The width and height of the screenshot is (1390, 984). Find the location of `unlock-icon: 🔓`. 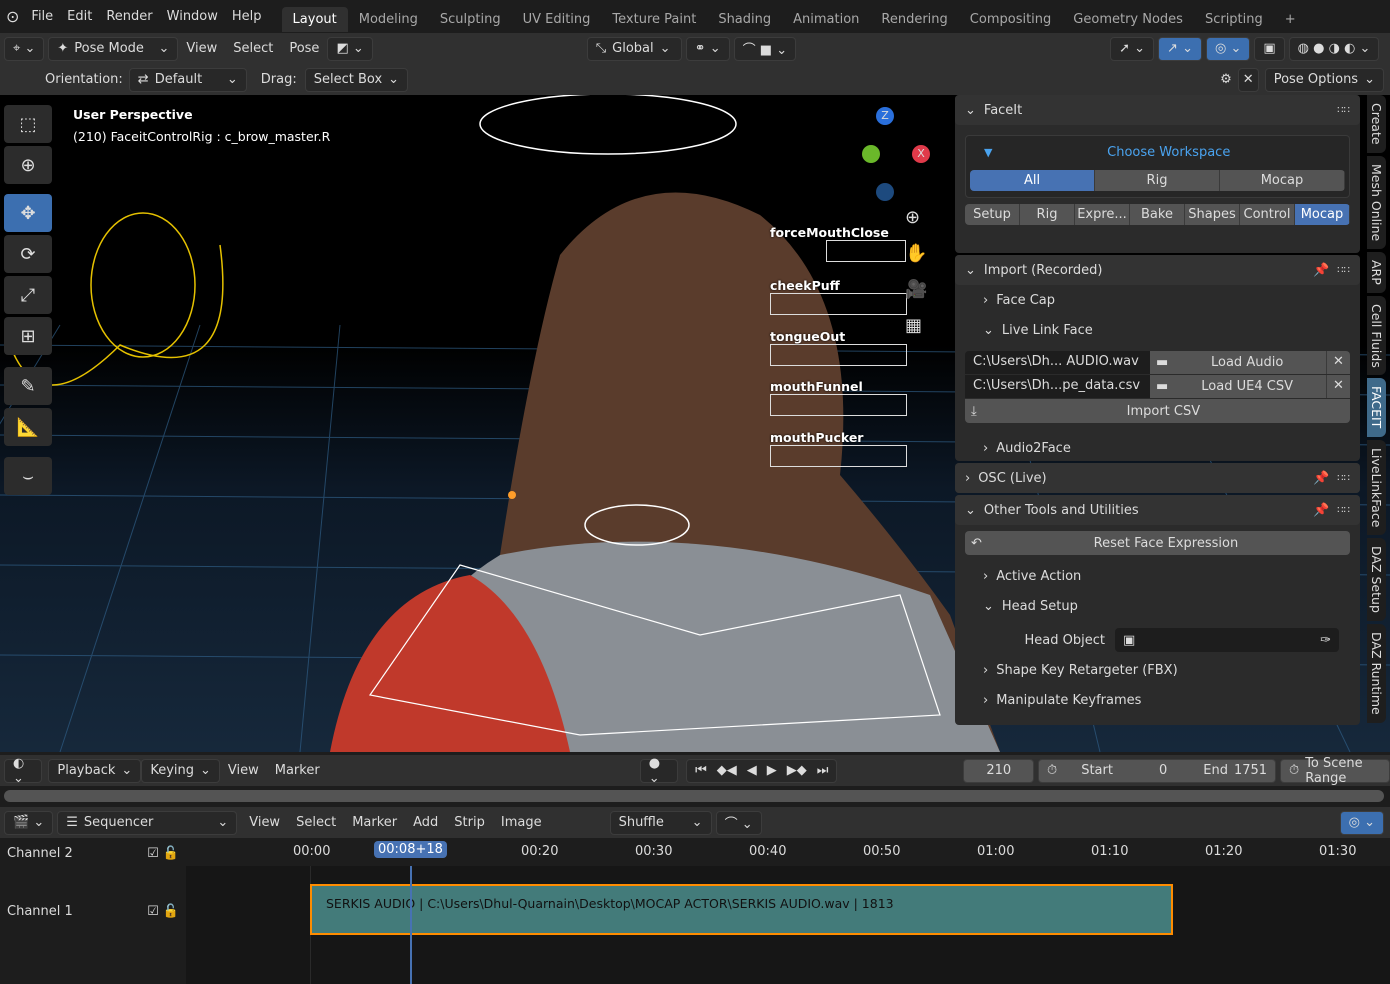

unlock-icon: 🔓 is located at coordinates (171, 853).